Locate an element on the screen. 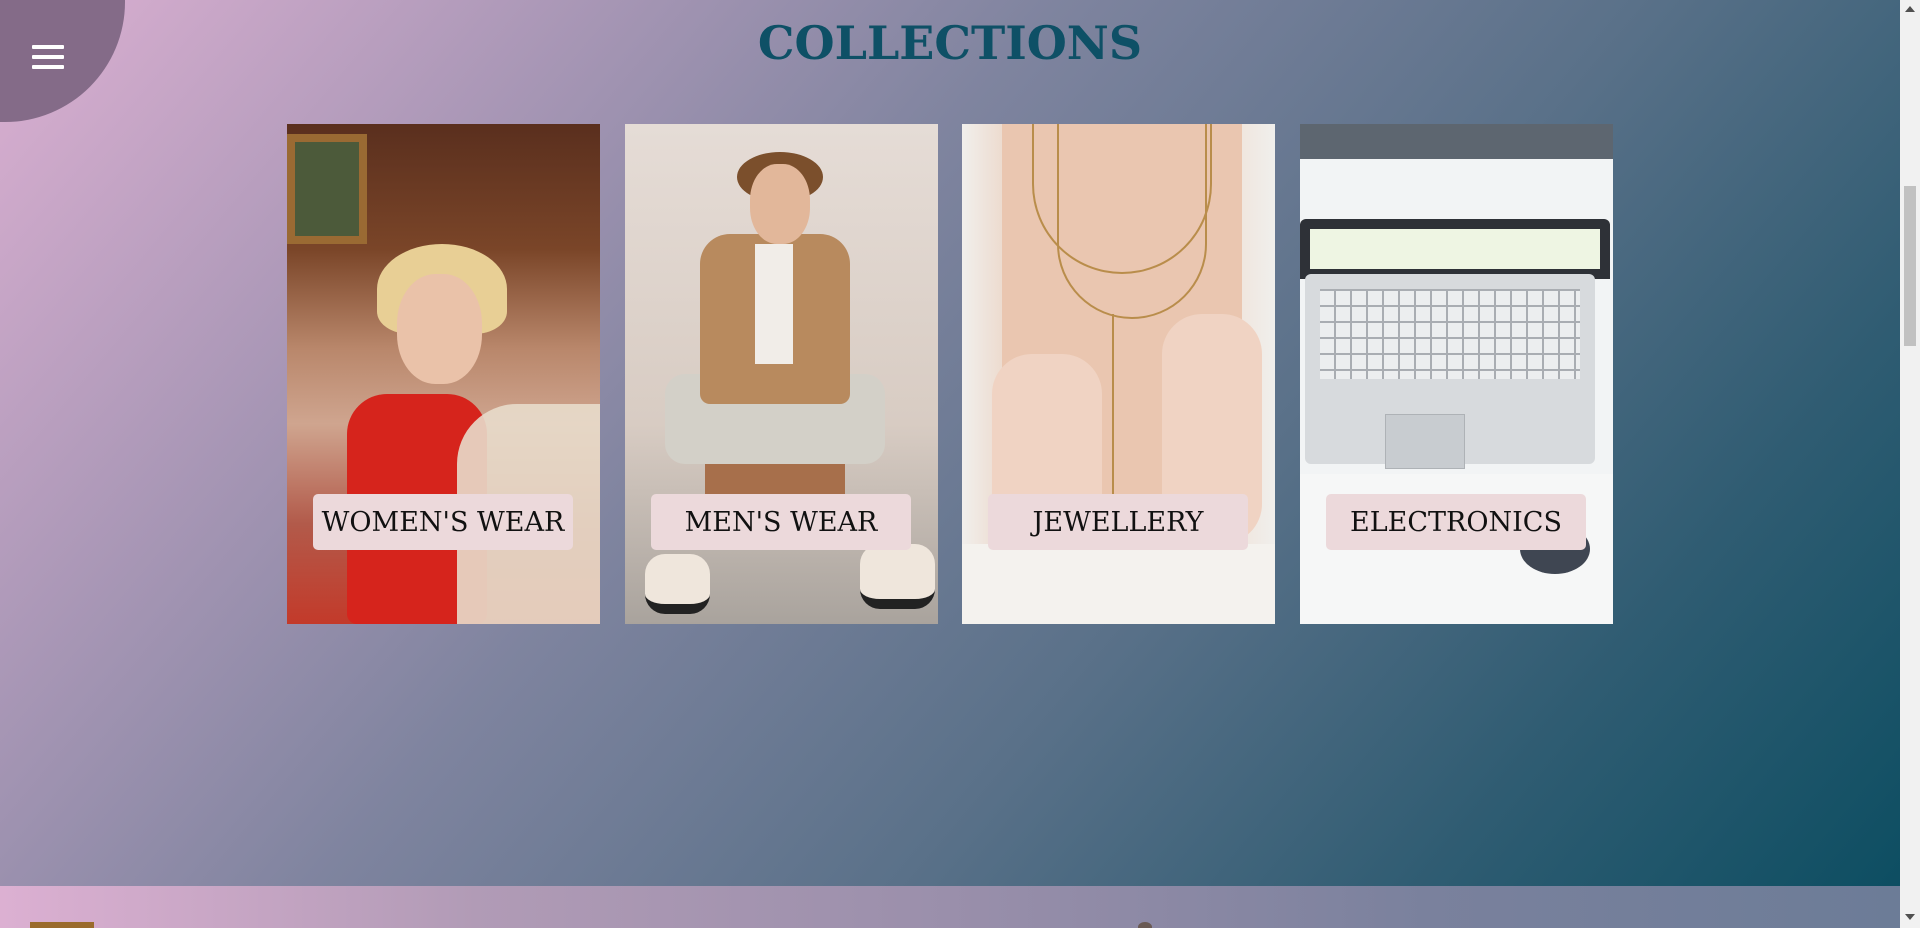 The height and width of the screenshot is (928, 1920). next-section-strip is located at coordinates (950, 907).